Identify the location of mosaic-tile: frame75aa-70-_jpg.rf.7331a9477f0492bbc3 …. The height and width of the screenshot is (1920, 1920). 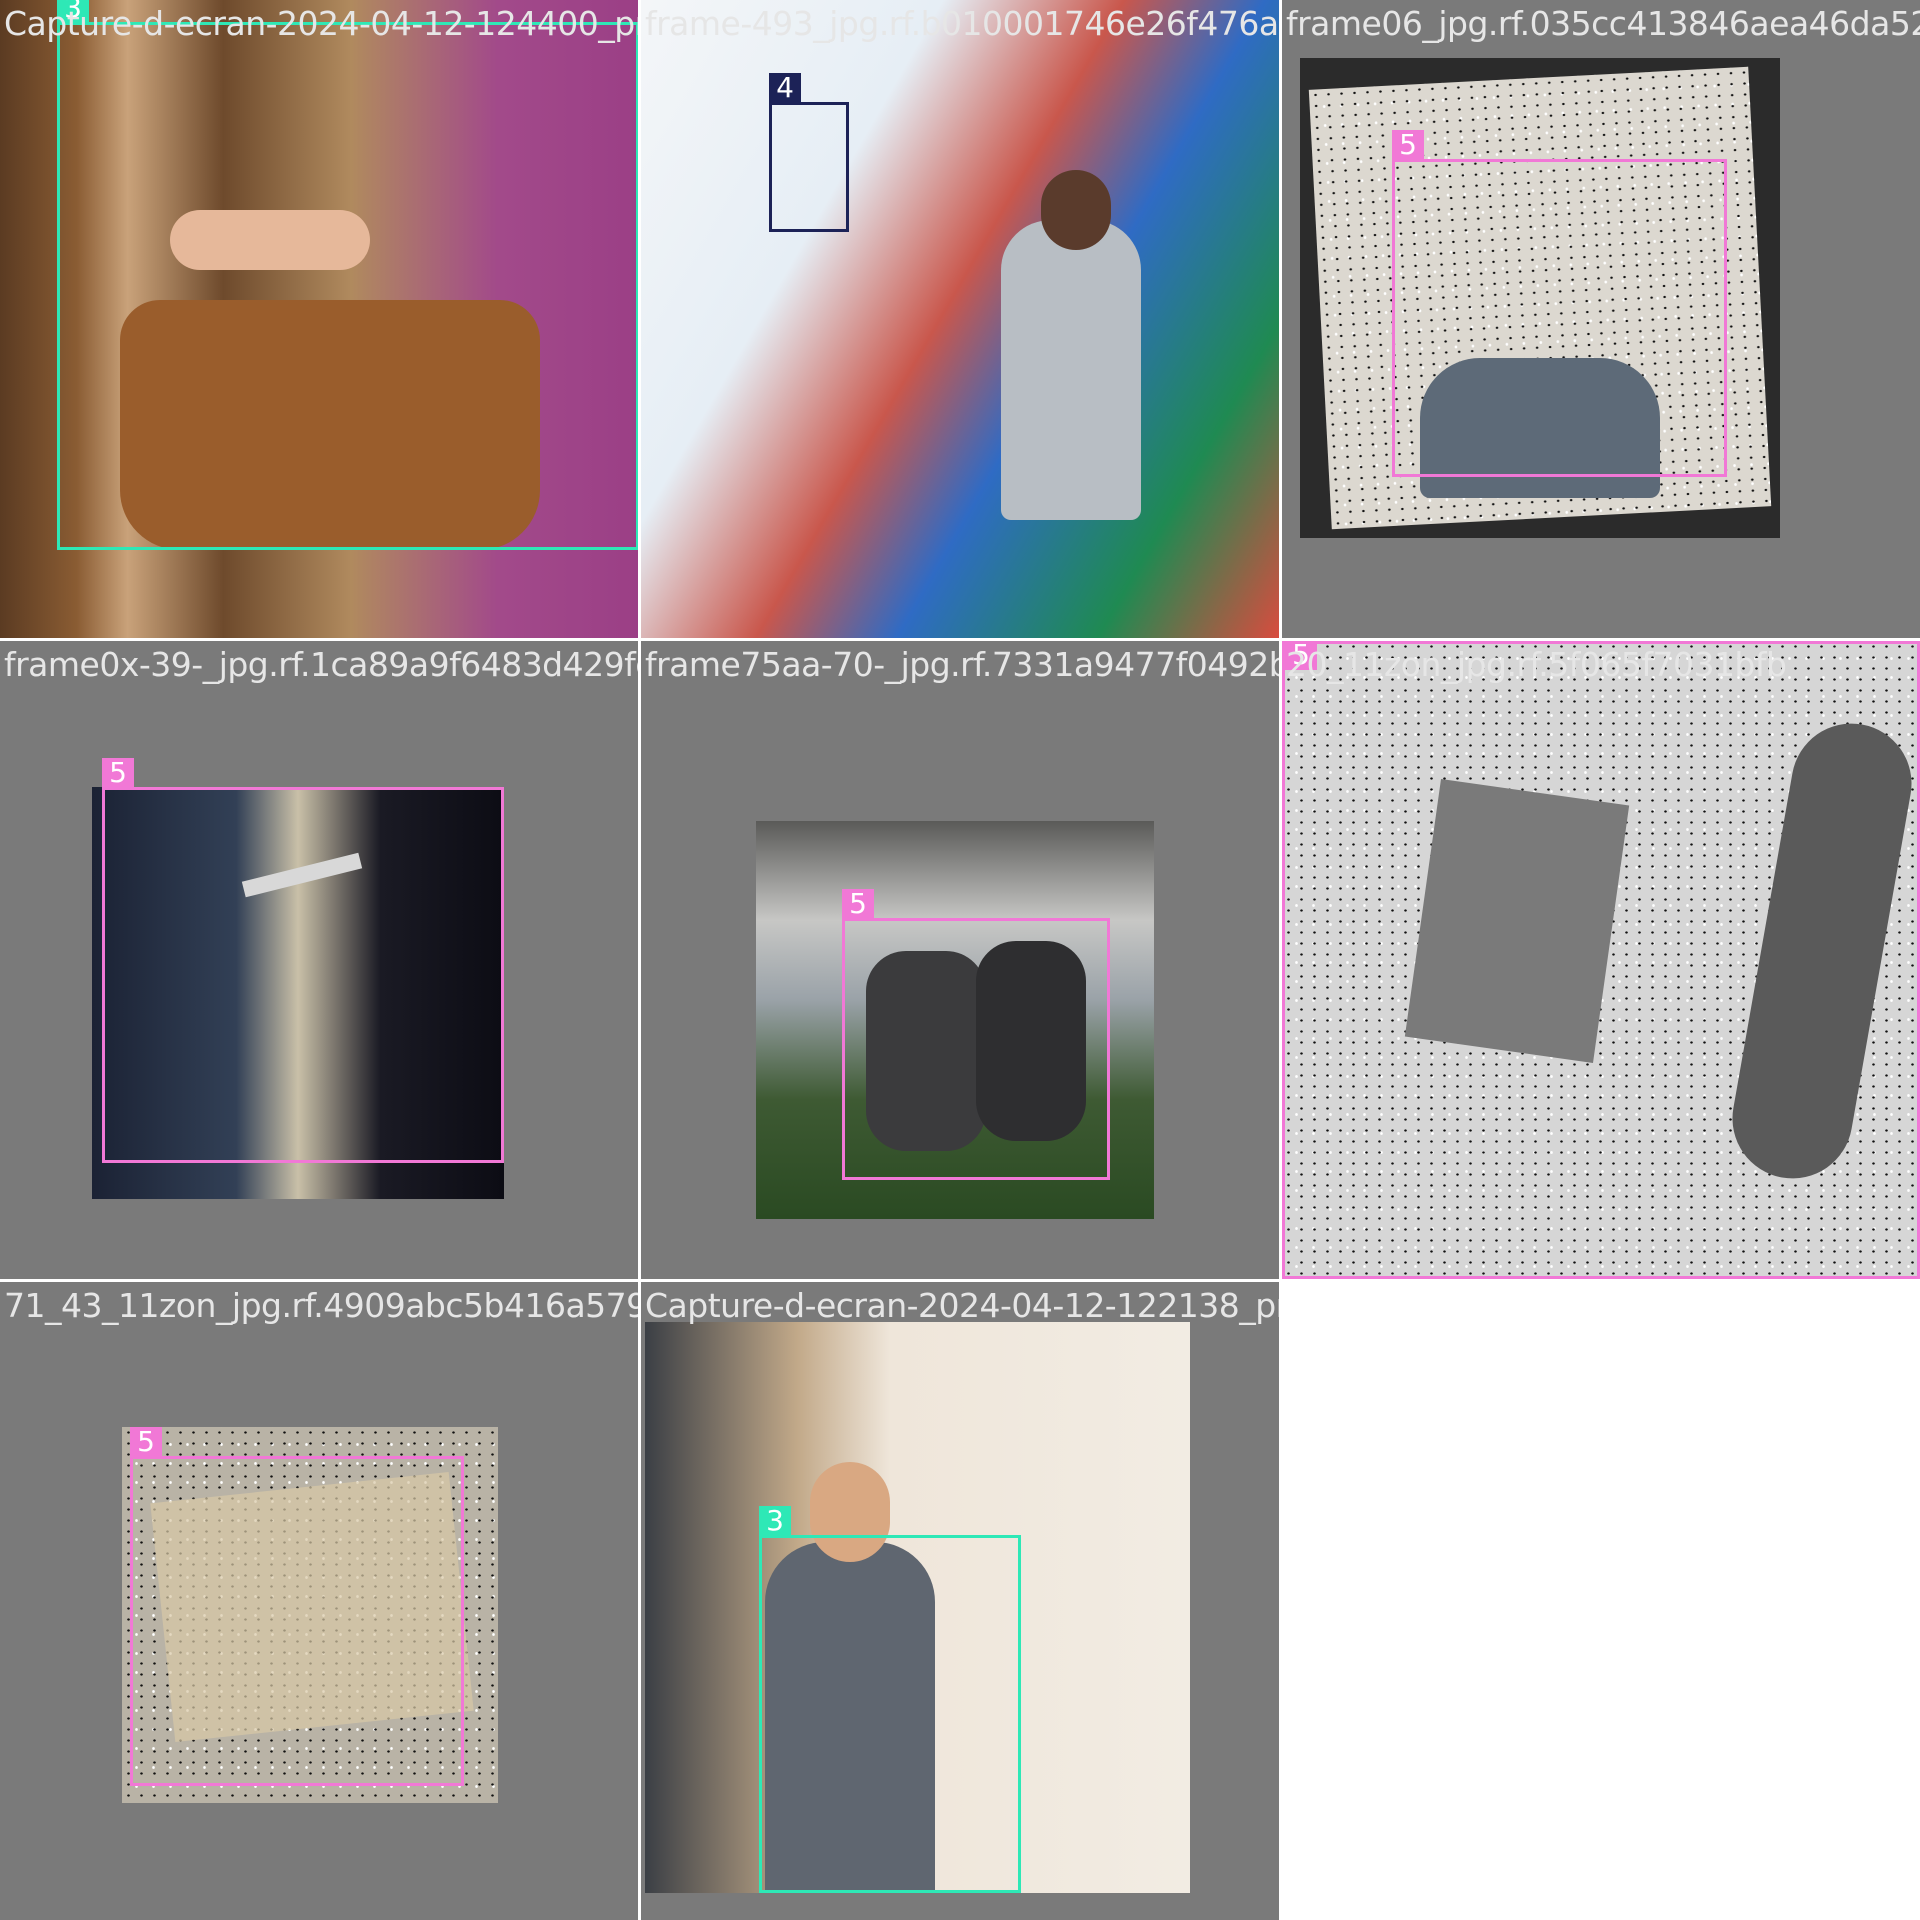
(960, 960).